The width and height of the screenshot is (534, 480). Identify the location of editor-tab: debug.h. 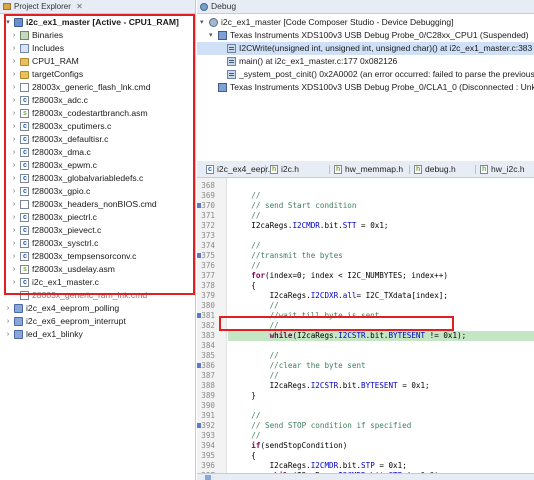
(432, 169).